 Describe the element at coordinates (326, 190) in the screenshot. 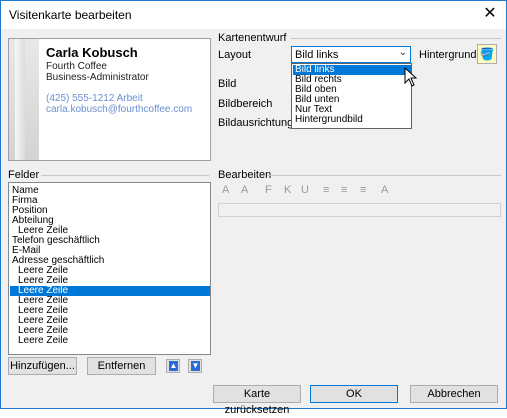

I see `align-left-icon: ≡` at that location.